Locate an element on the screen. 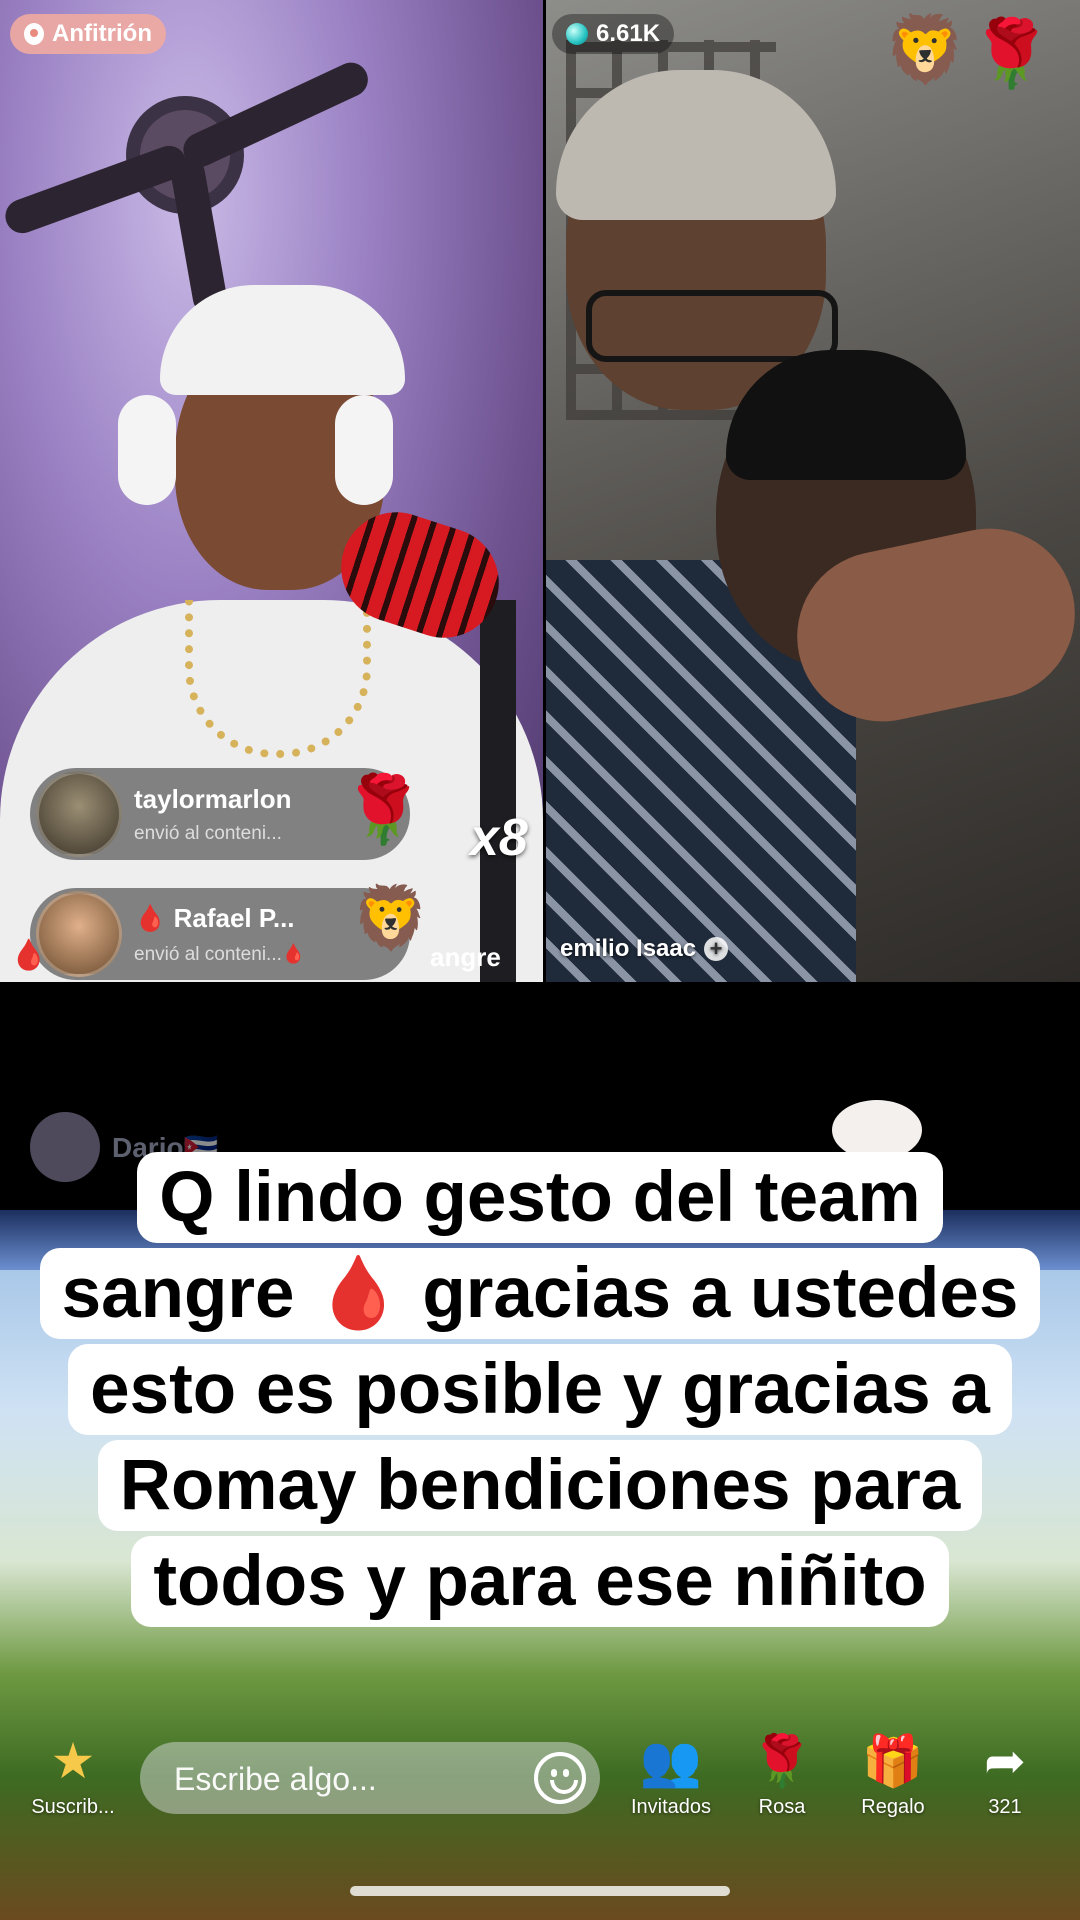 The width and height of the screenshot is (1080, 1920). follow-plus-icon: + is located at coordinates (716, 949).